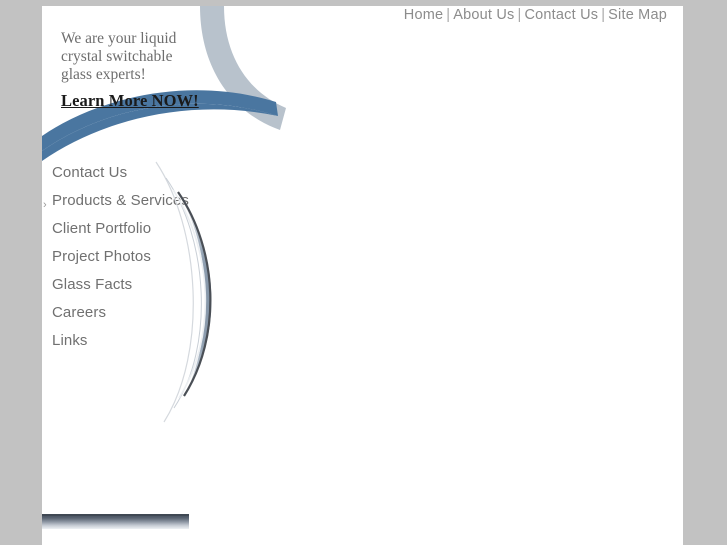 The width and height of the screenshot is (727, 545). I want to click on sidebar-item-project-photos: Project Photos, so click(117, 256).